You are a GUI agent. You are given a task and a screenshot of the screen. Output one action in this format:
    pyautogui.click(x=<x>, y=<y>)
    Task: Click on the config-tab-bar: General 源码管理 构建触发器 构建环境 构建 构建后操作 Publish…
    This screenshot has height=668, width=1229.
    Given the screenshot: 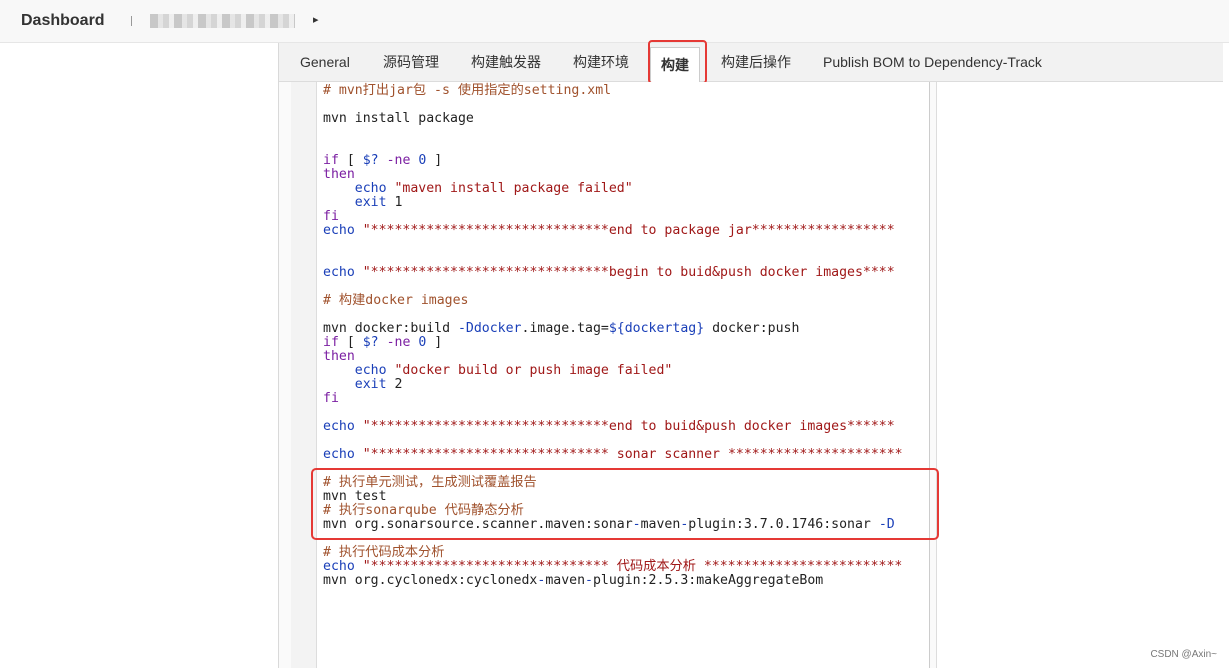 What is the action you would take?
    pyautogui.click(x=751, y=62)
    